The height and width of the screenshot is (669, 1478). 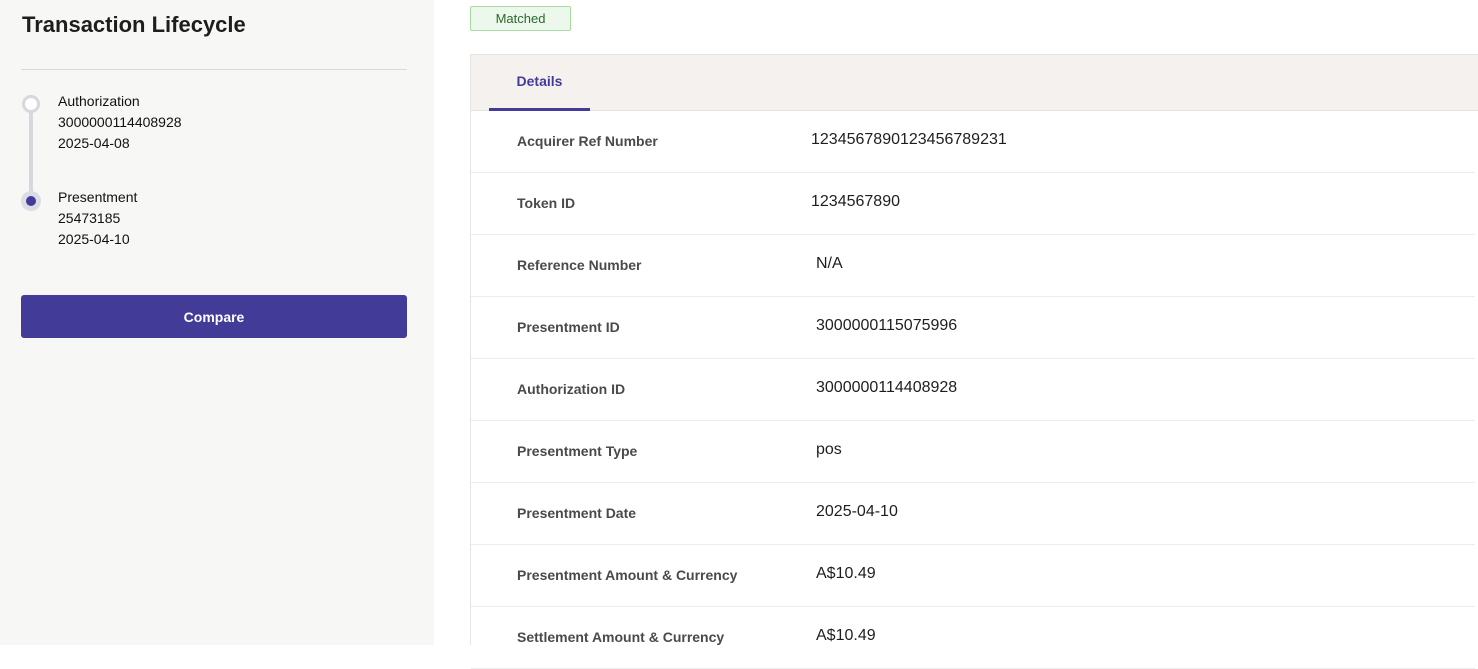 What do you see at coordinates (829, 263) in the screenshot?
I see `detail-value: N/A` at bounding box center [829, 263].